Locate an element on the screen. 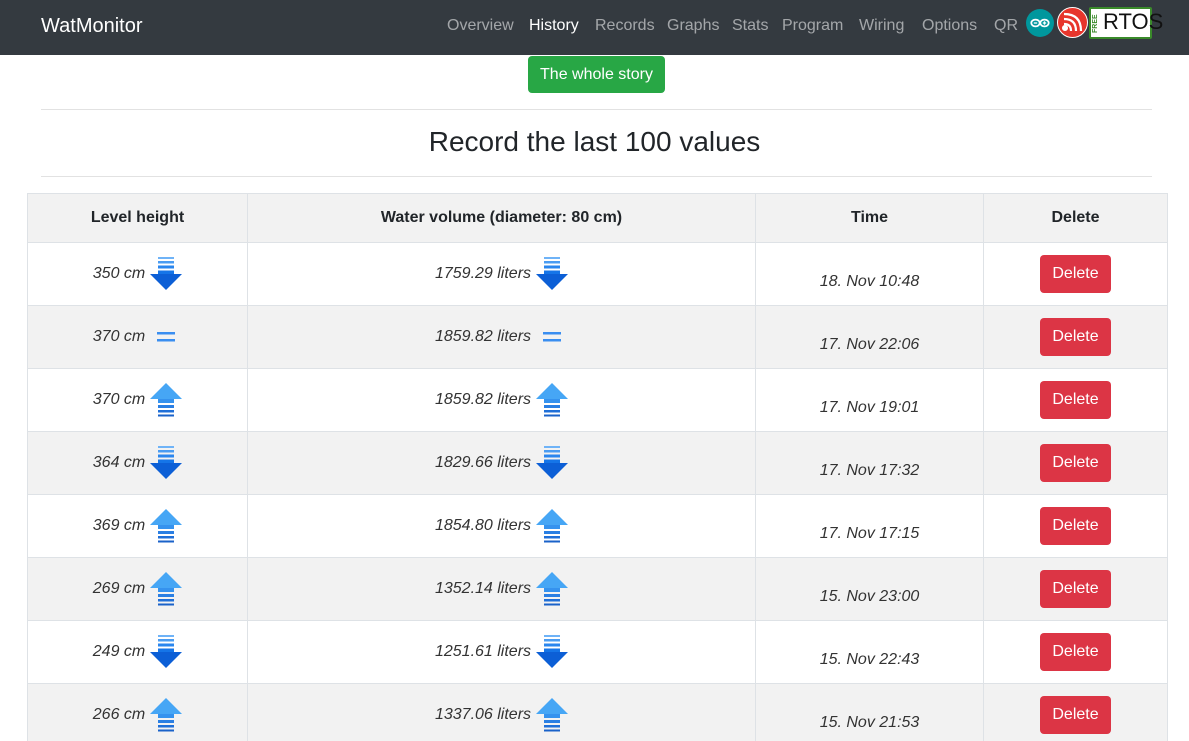 The width and height of the screenshot is (1189, 741). brand-title: WatMonitor is located at coordinates (92, 26).